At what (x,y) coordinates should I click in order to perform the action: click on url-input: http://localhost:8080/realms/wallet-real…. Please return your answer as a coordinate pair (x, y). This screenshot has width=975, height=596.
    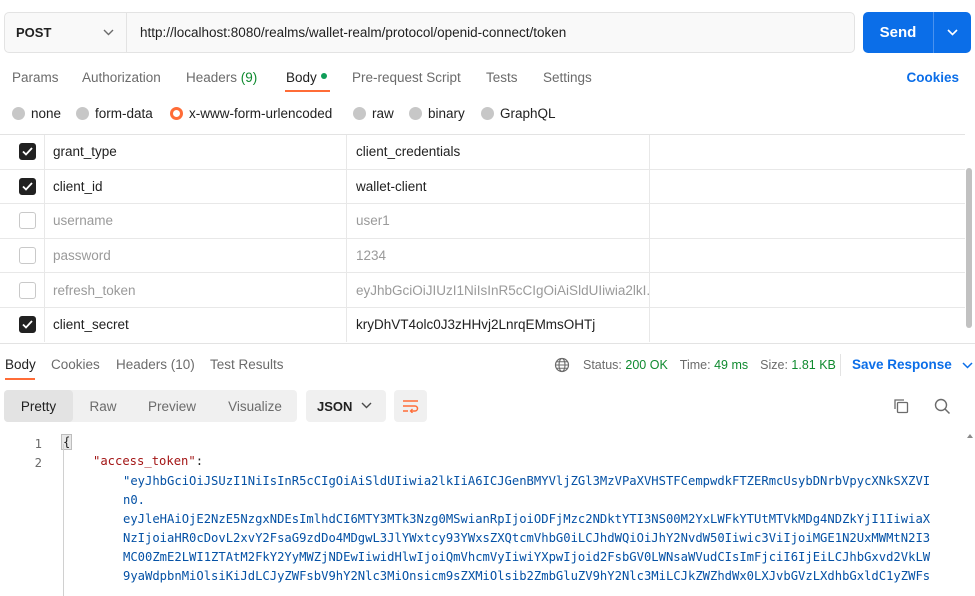
    Looking at the image, I should click on (346, 32).